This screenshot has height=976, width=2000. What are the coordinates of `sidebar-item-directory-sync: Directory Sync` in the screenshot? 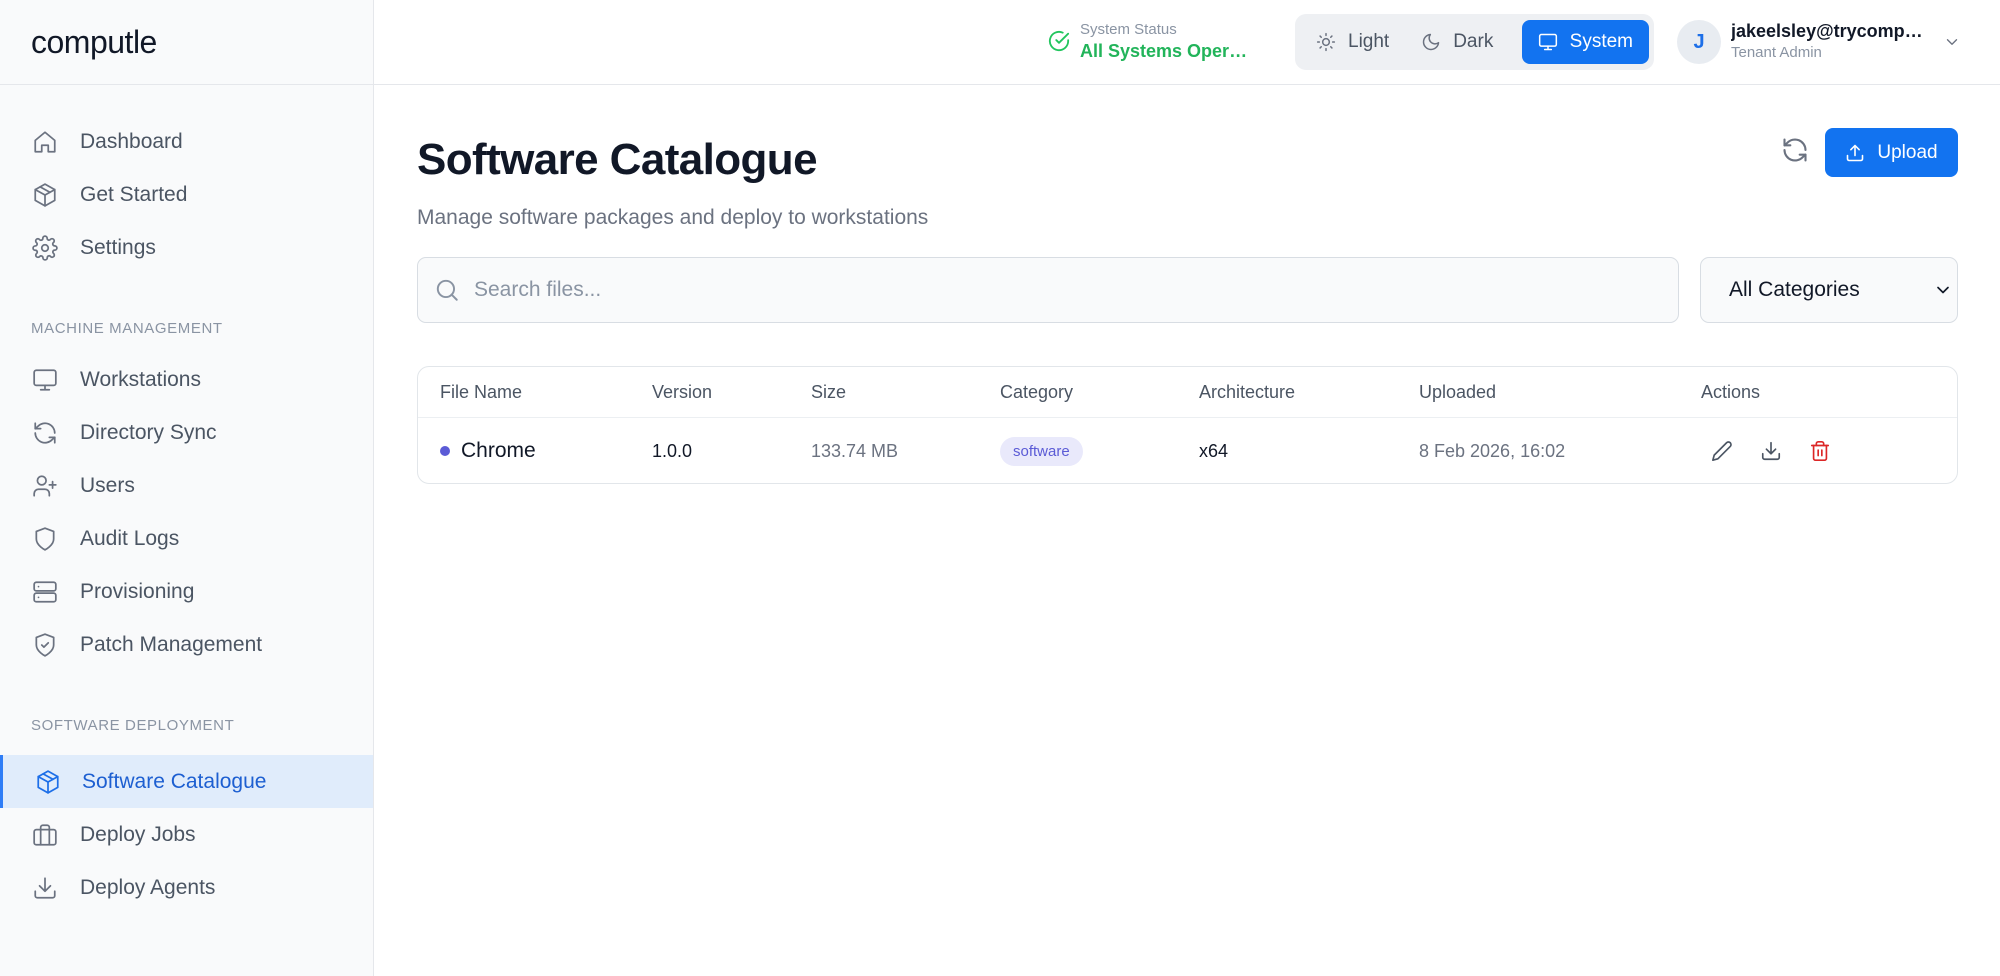 It's located at (186, 432).